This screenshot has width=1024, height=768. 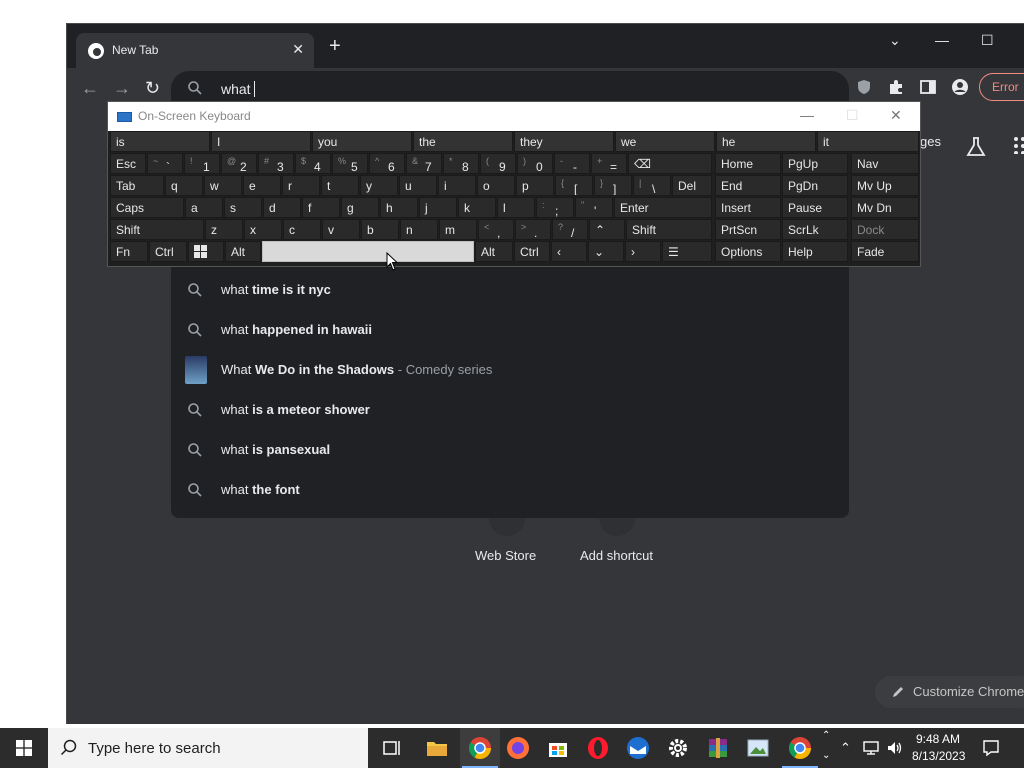 I want to click on key-u: u, so click(x=418, y=185).